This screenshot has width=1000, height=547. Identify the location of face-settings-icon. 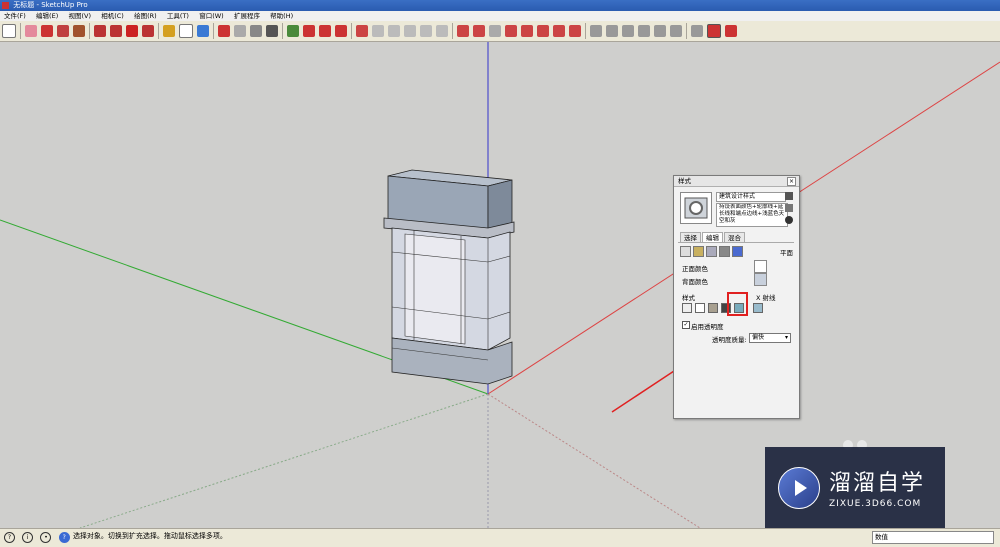
(698, 251).